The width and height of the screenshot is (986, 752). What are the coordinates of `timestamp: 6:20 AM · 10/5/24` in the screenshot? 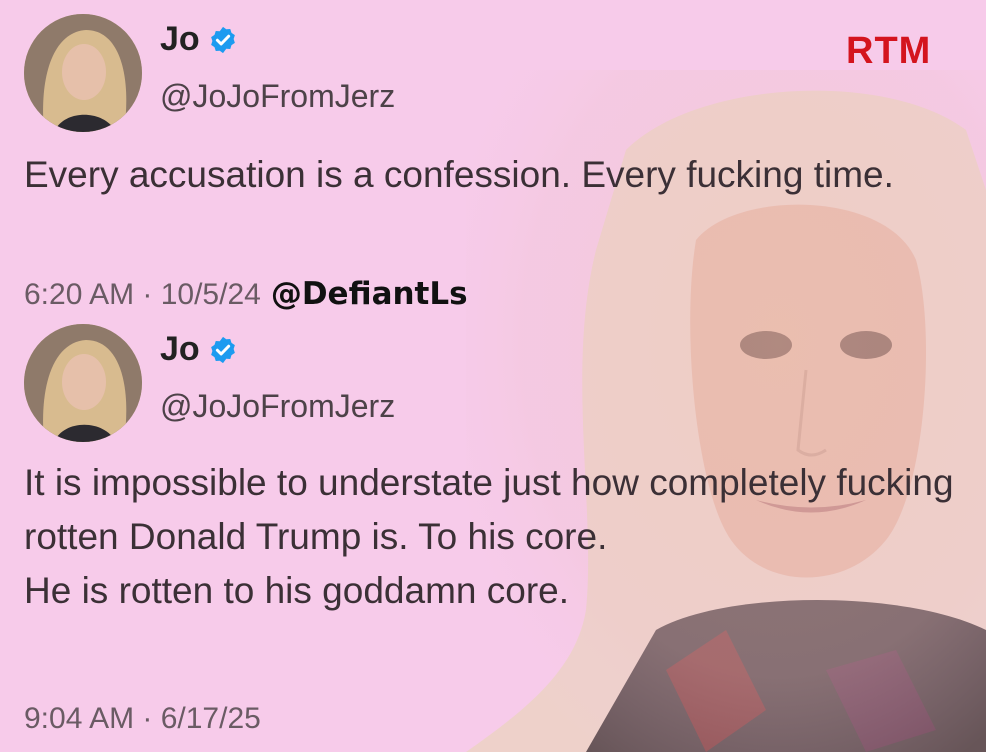 It's located at (142, 295).